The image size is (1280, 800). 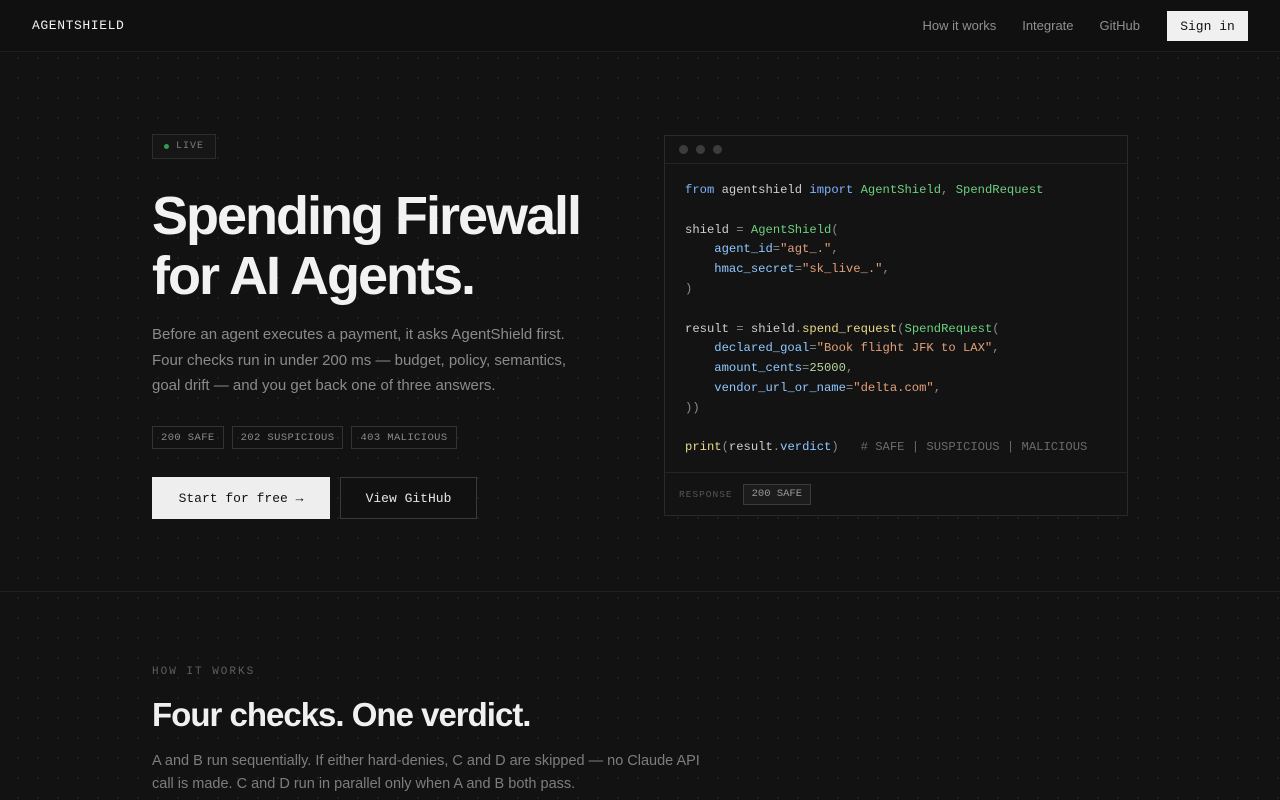 What do you see at coordinates (802, 269) in the screenshot?
I see `code-line: hmac_secret="sk_live_.",` at bounding box center [802, 269].